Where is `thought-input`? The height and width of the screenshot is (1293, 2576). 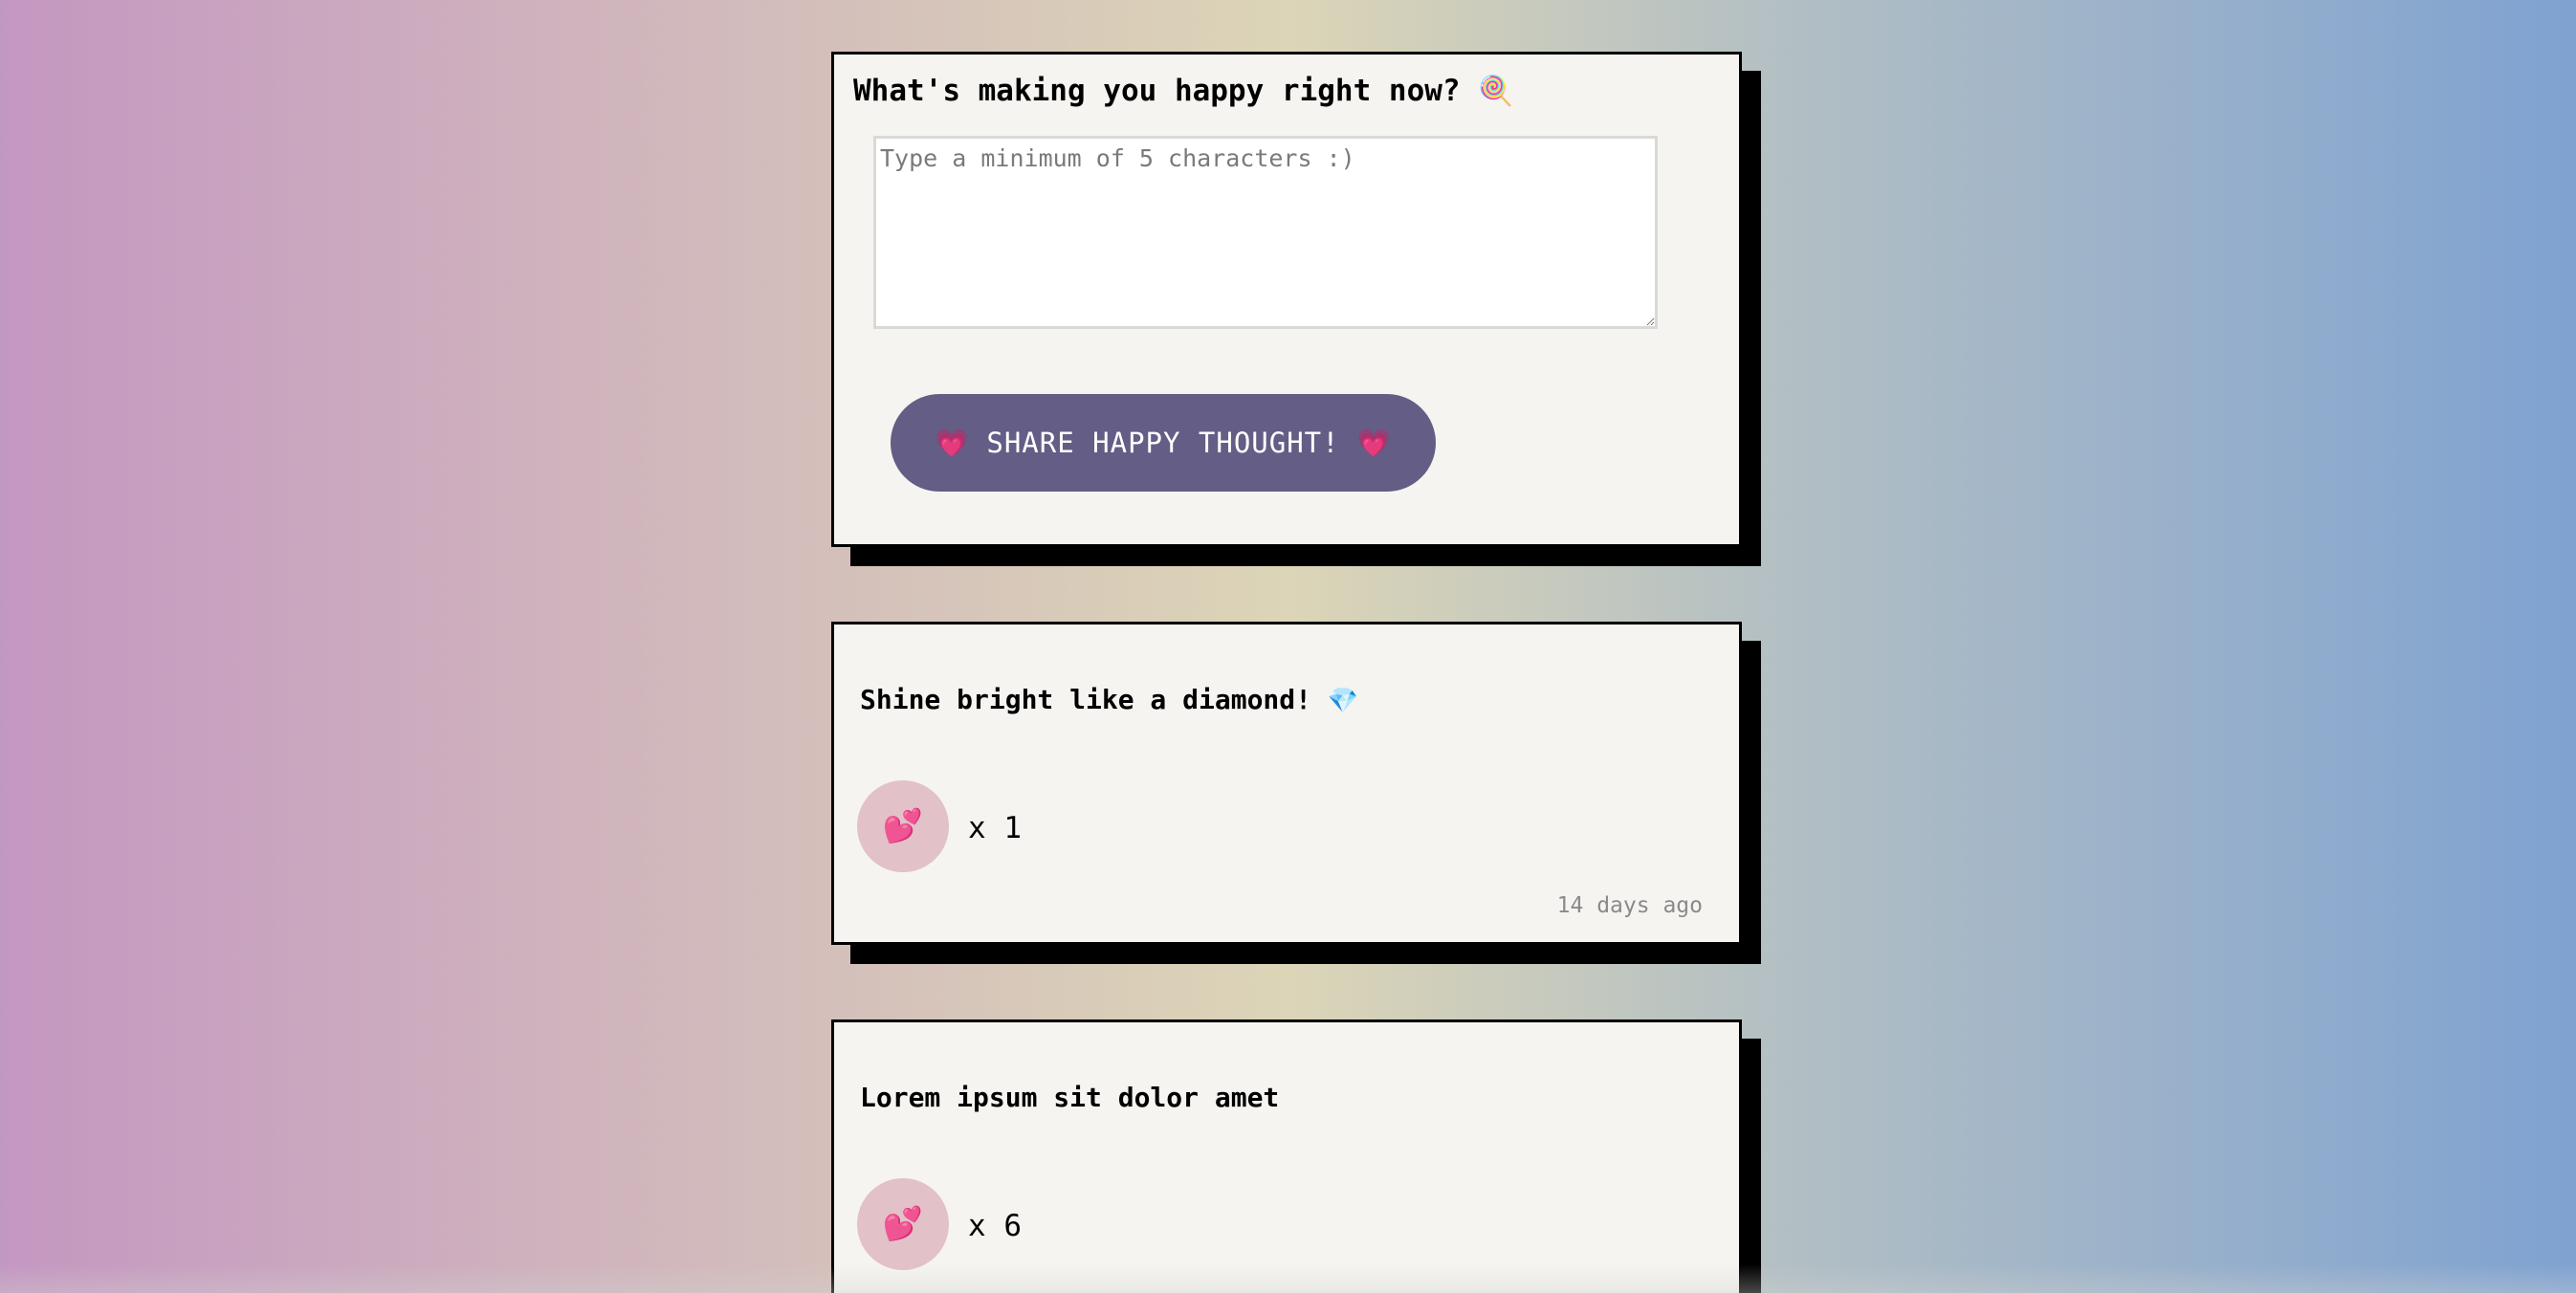 thought-input is located at coordinates (1265, 232).